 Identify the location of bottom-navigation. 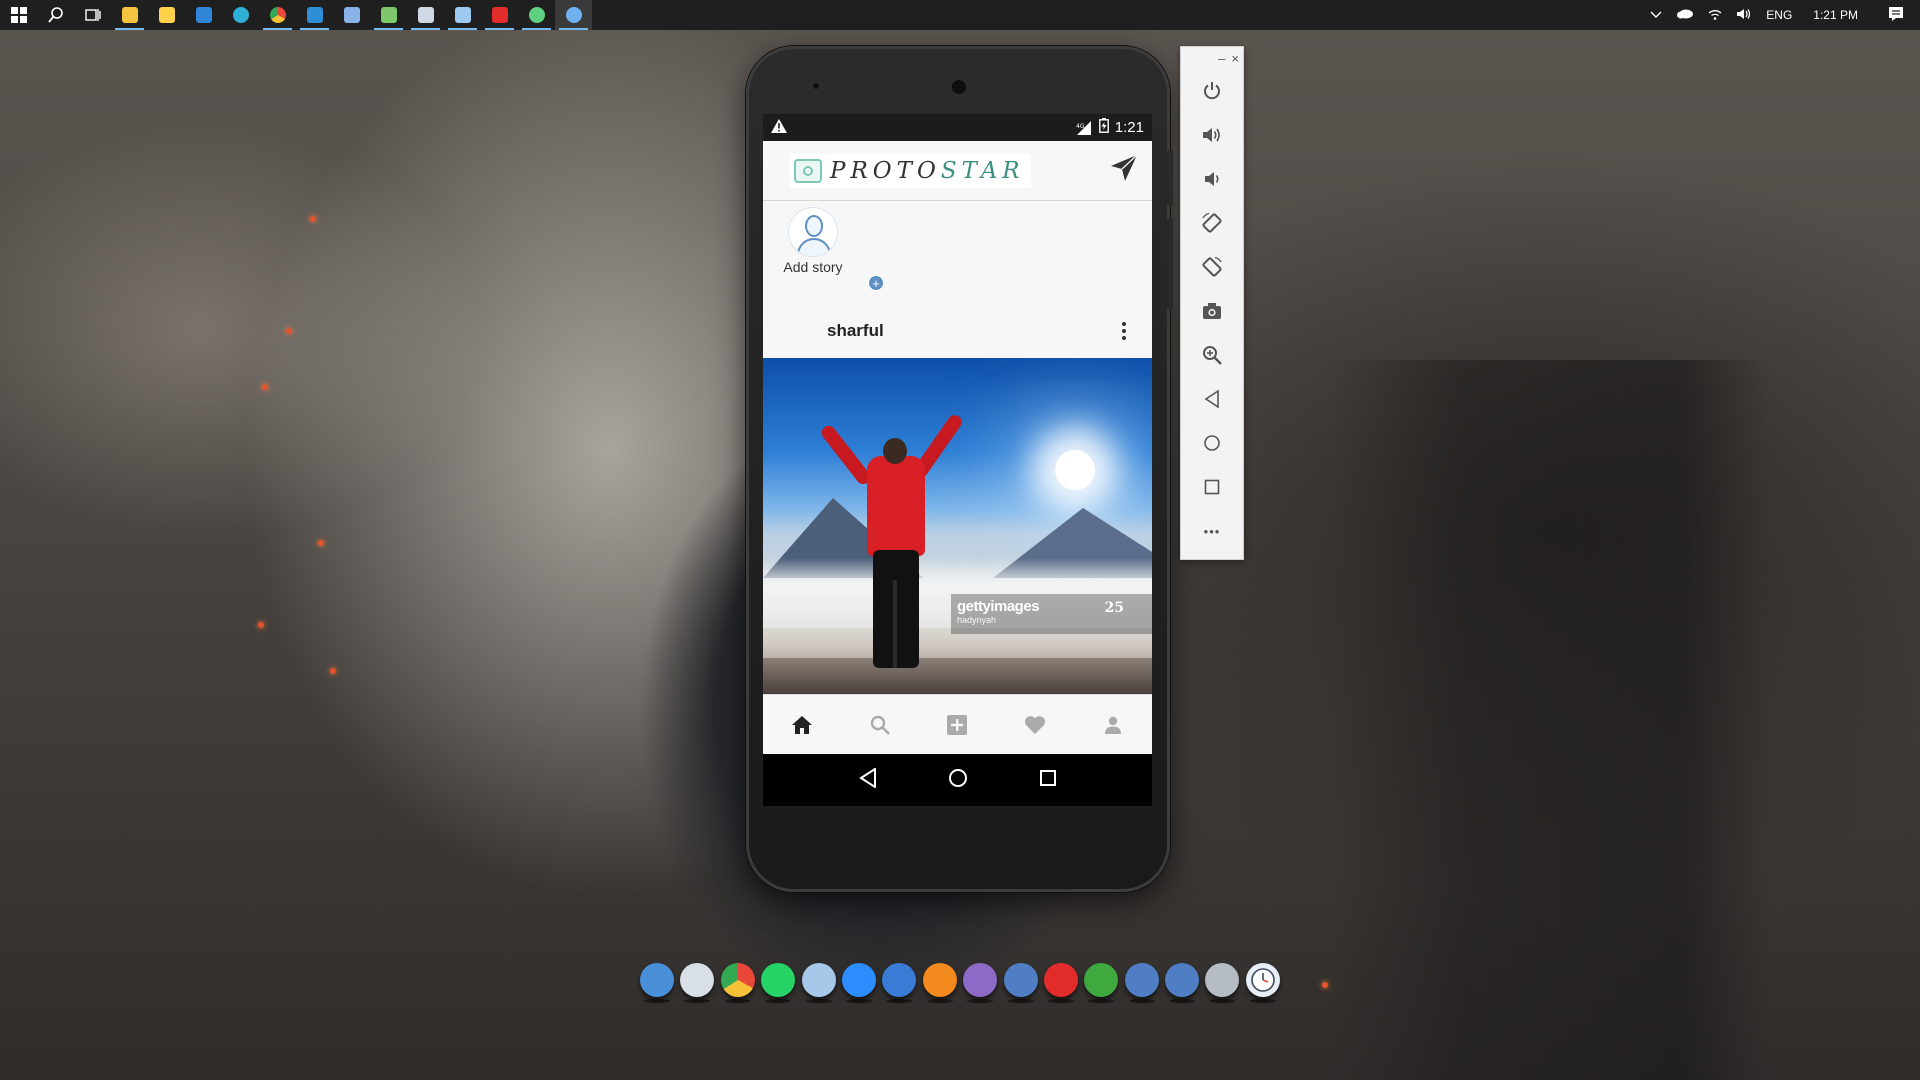
(957, 724).